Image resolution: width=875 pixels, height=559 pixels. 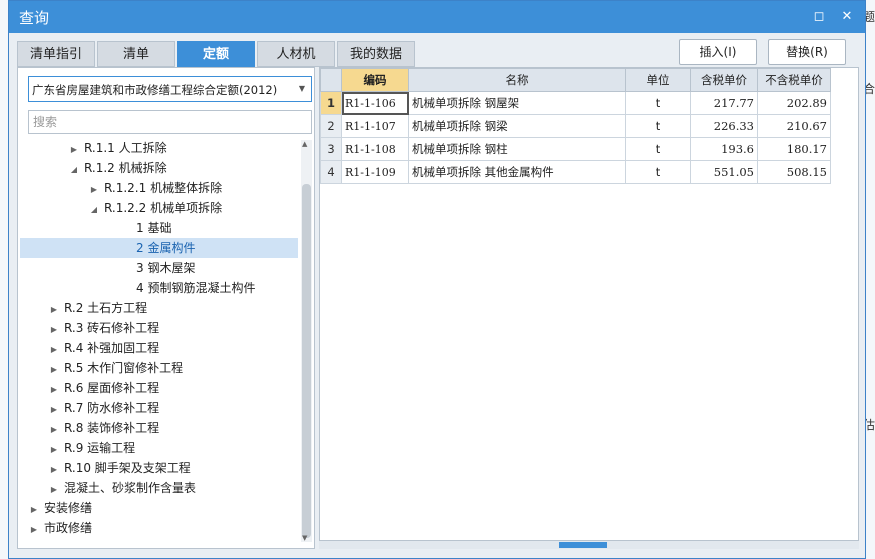 I want to click on cell-price-tax: 193.6, so click(x=724, y=149).